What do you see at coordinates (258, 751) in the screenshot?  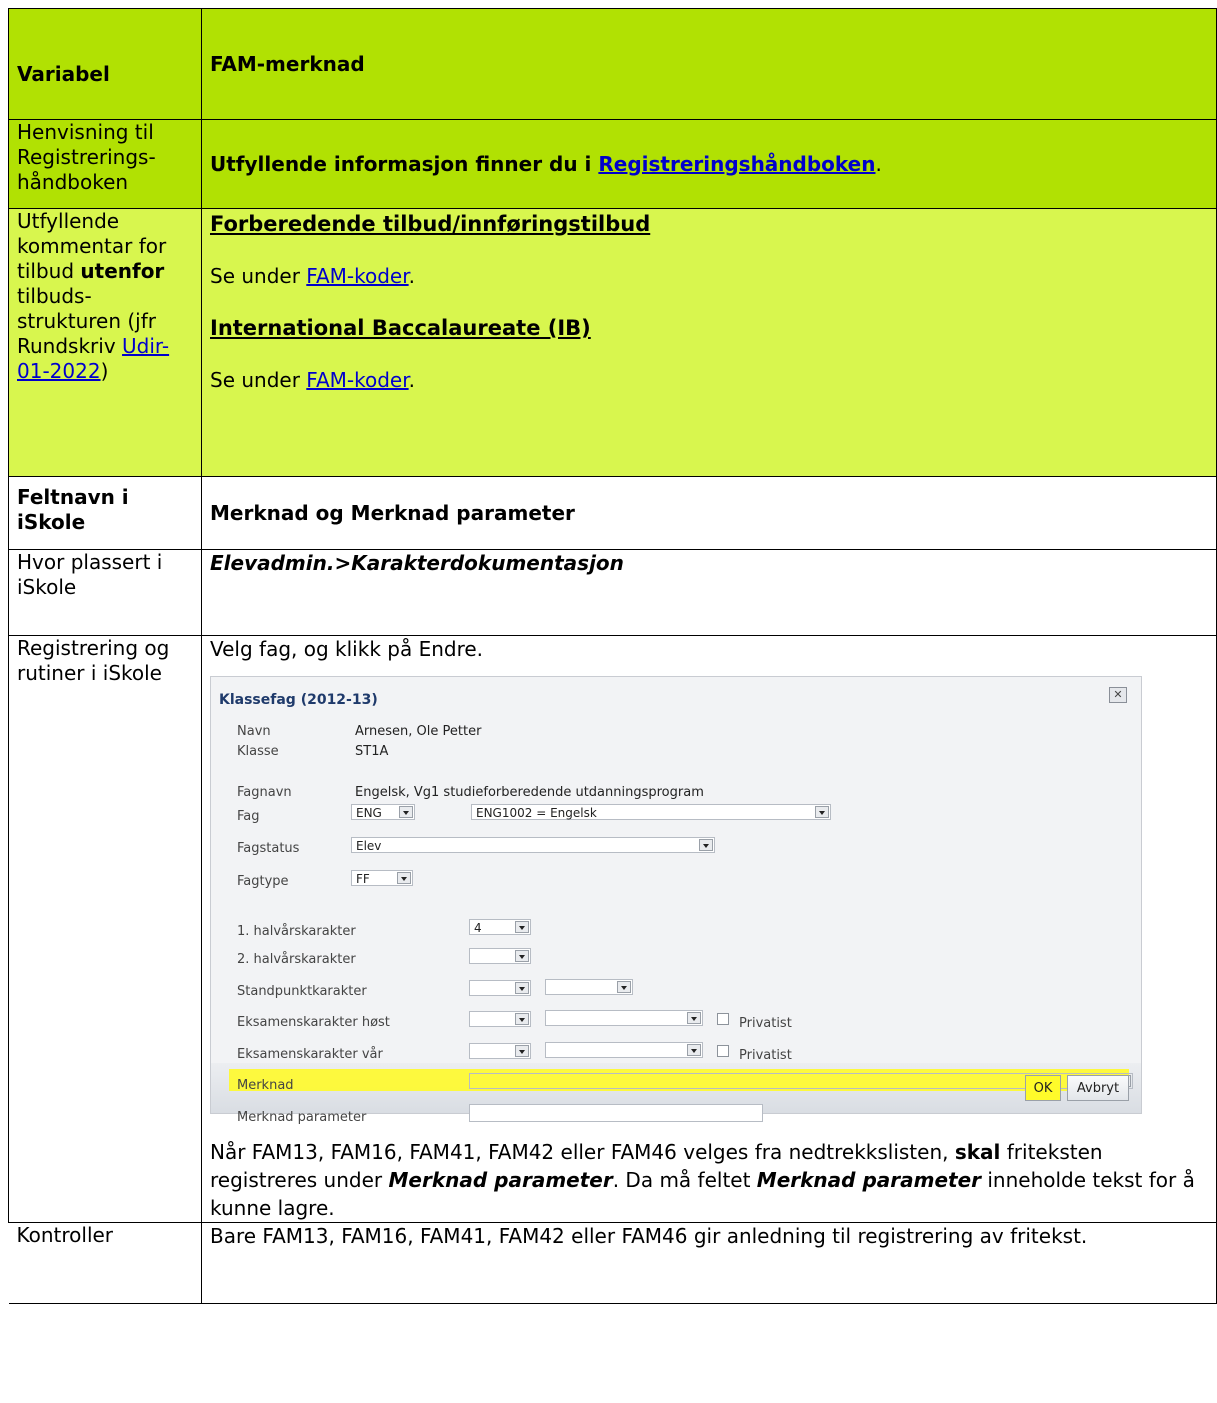 I see `klasse-label: Klasse` at bounding box center [258, 751].